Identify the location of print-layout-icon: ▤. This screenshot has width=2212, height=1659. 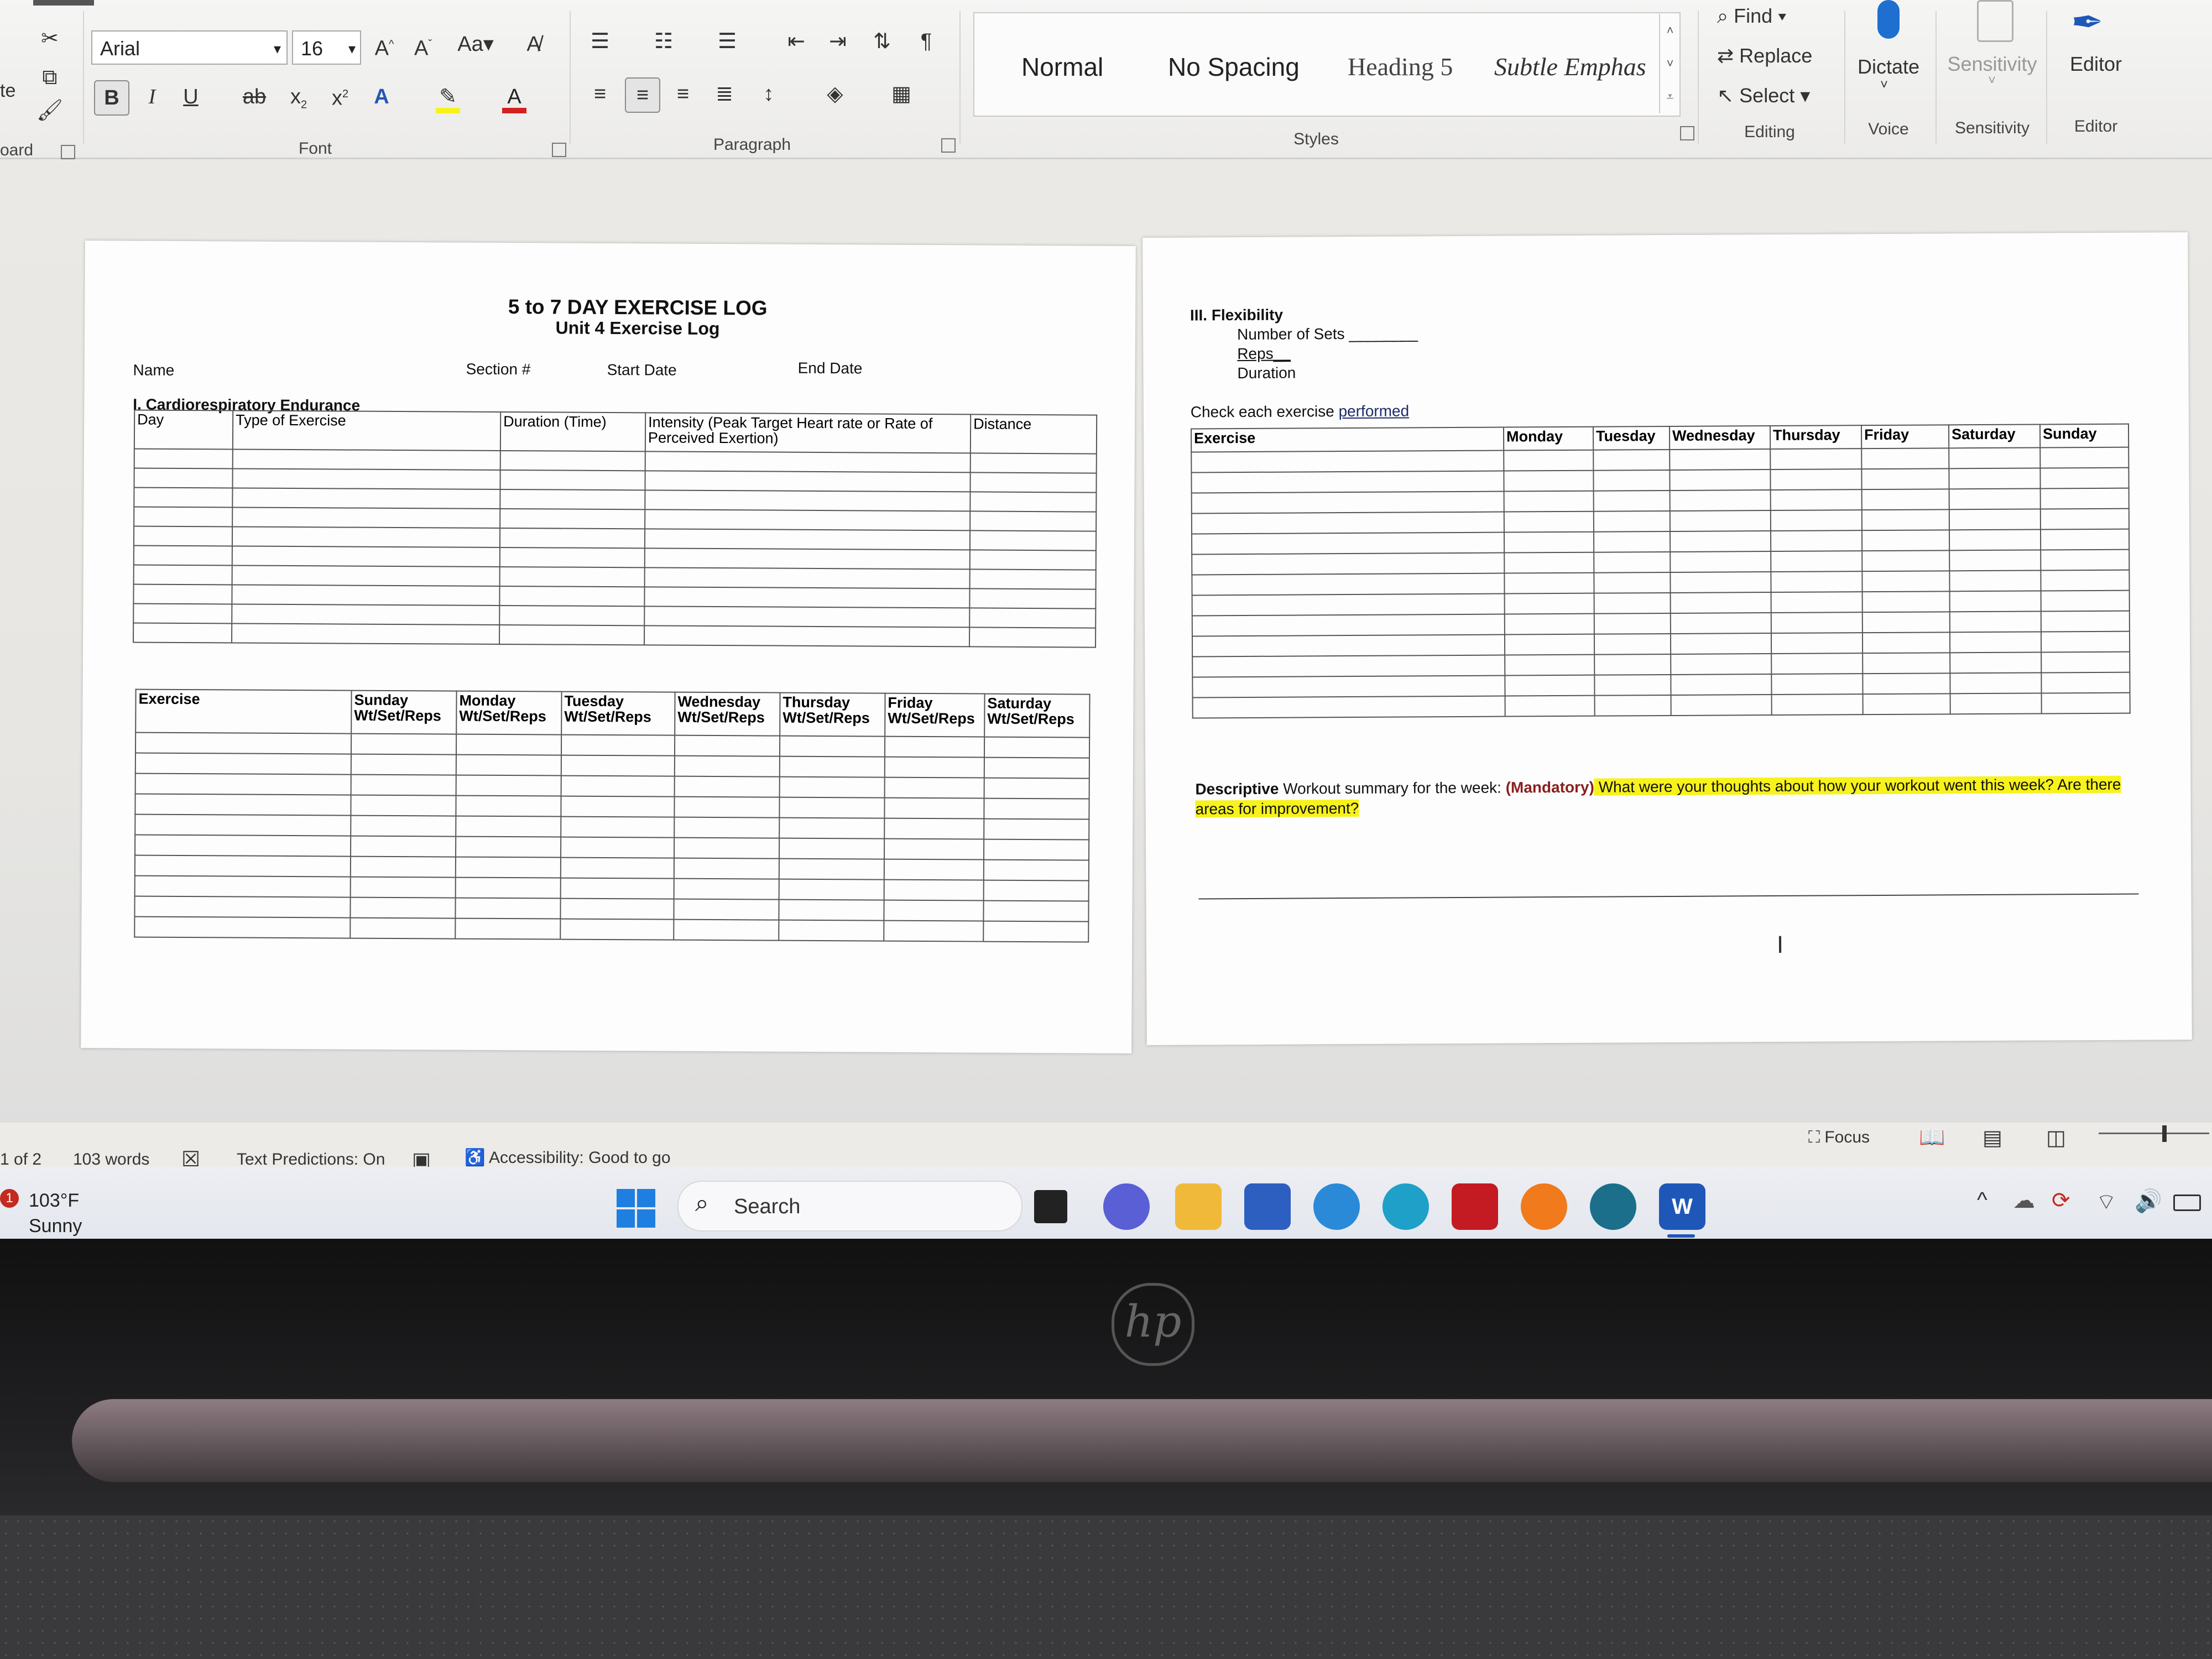
(1993, 1138).